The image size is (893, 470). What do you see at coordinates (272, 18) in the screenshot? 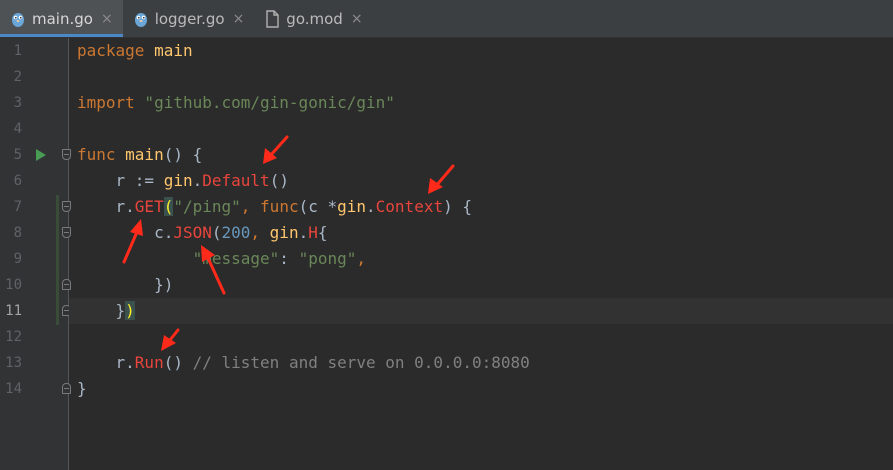
I see `file-icon` at bounding box center [272, 18].